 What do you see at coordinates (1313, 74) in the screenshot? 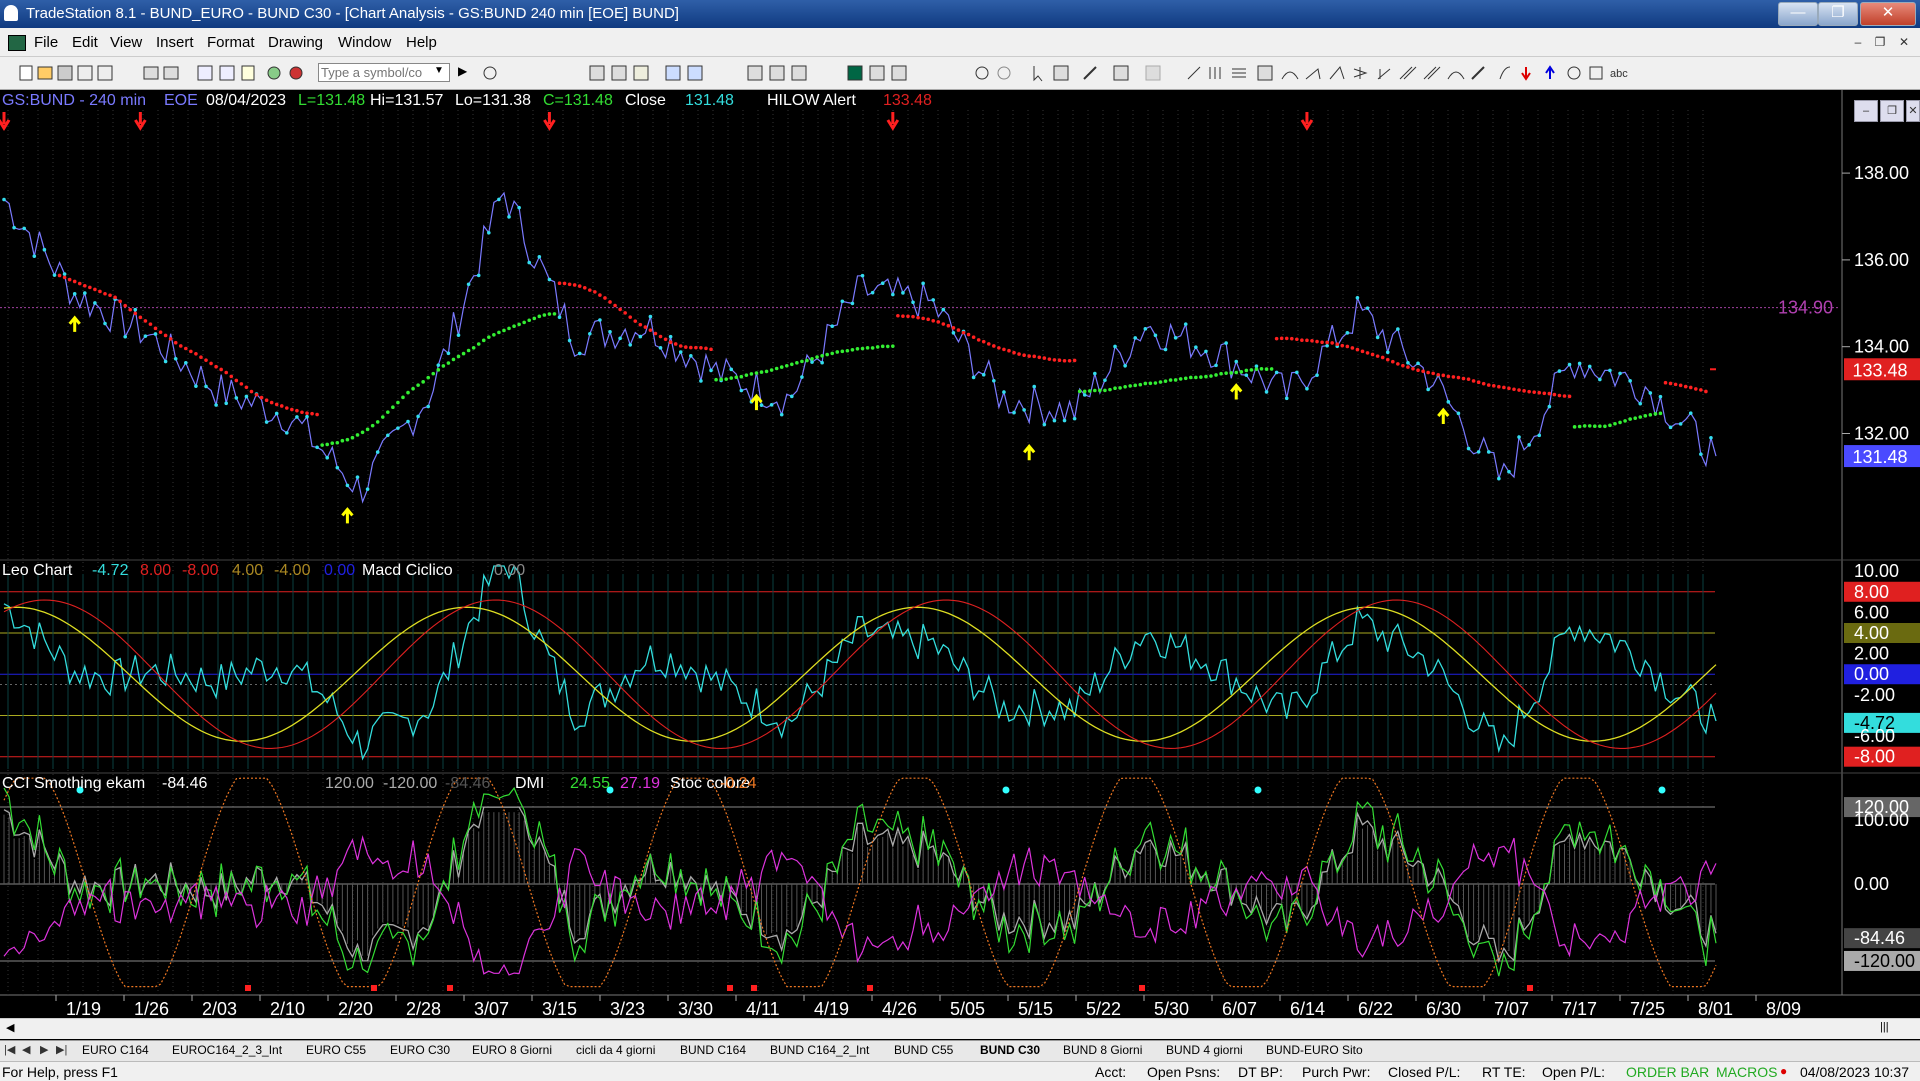
I see `andrews-icon` at bounding box center [1313, 74].